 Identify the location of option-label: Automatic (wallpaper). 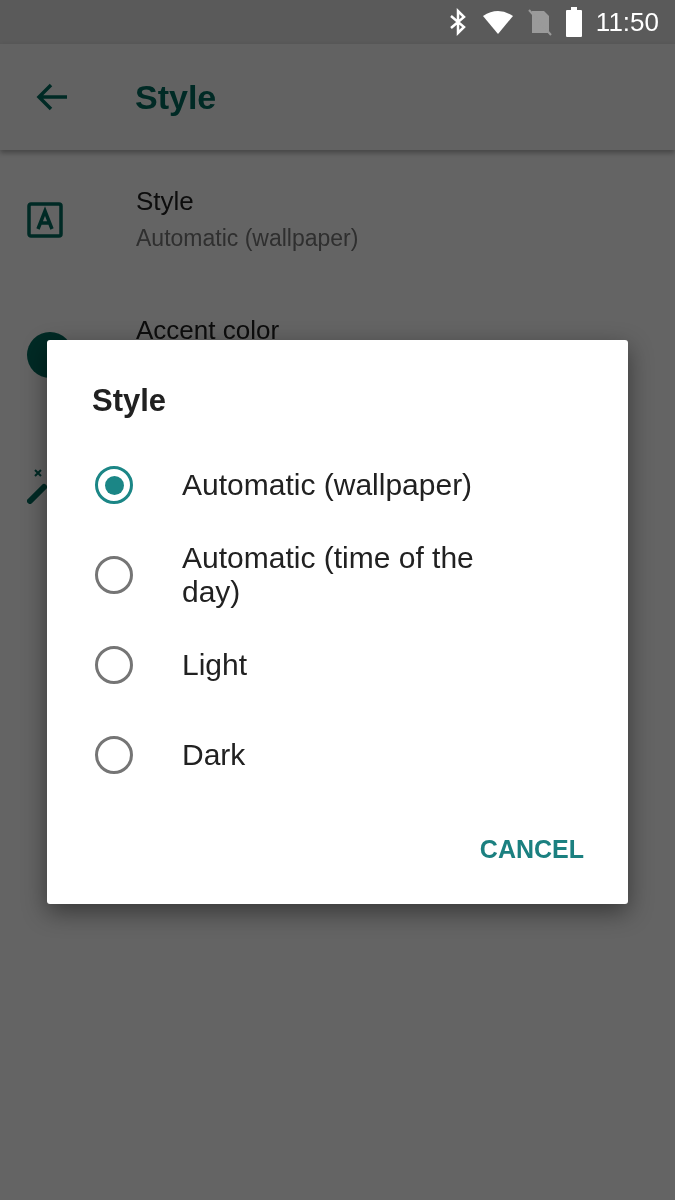
(347, 485).